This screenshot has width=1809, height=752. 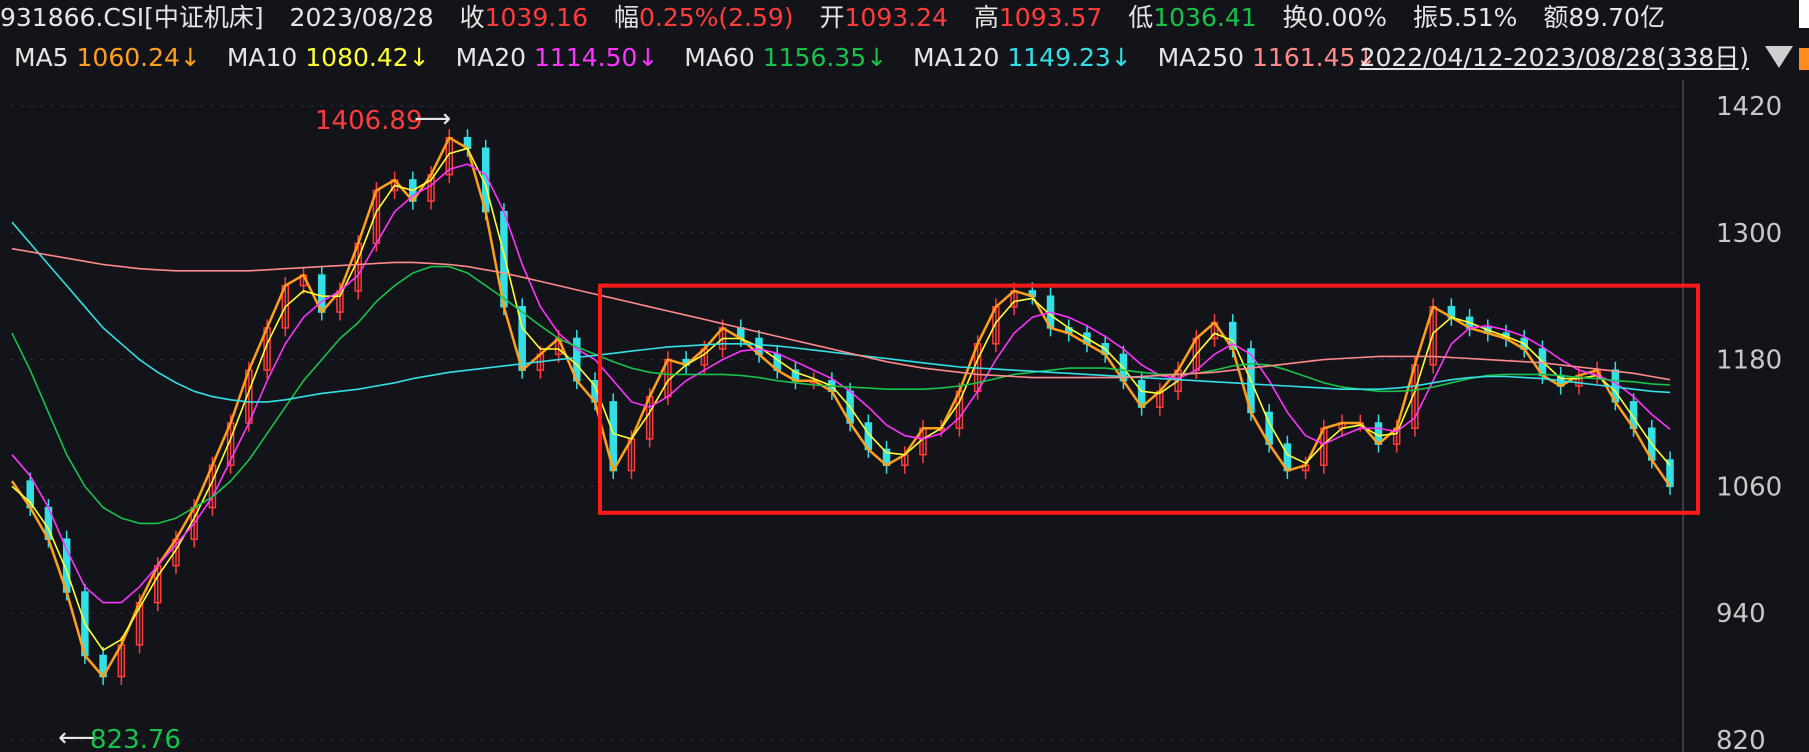 I want to click on high-annotation: 1406.89, so click(x=369, y=121).